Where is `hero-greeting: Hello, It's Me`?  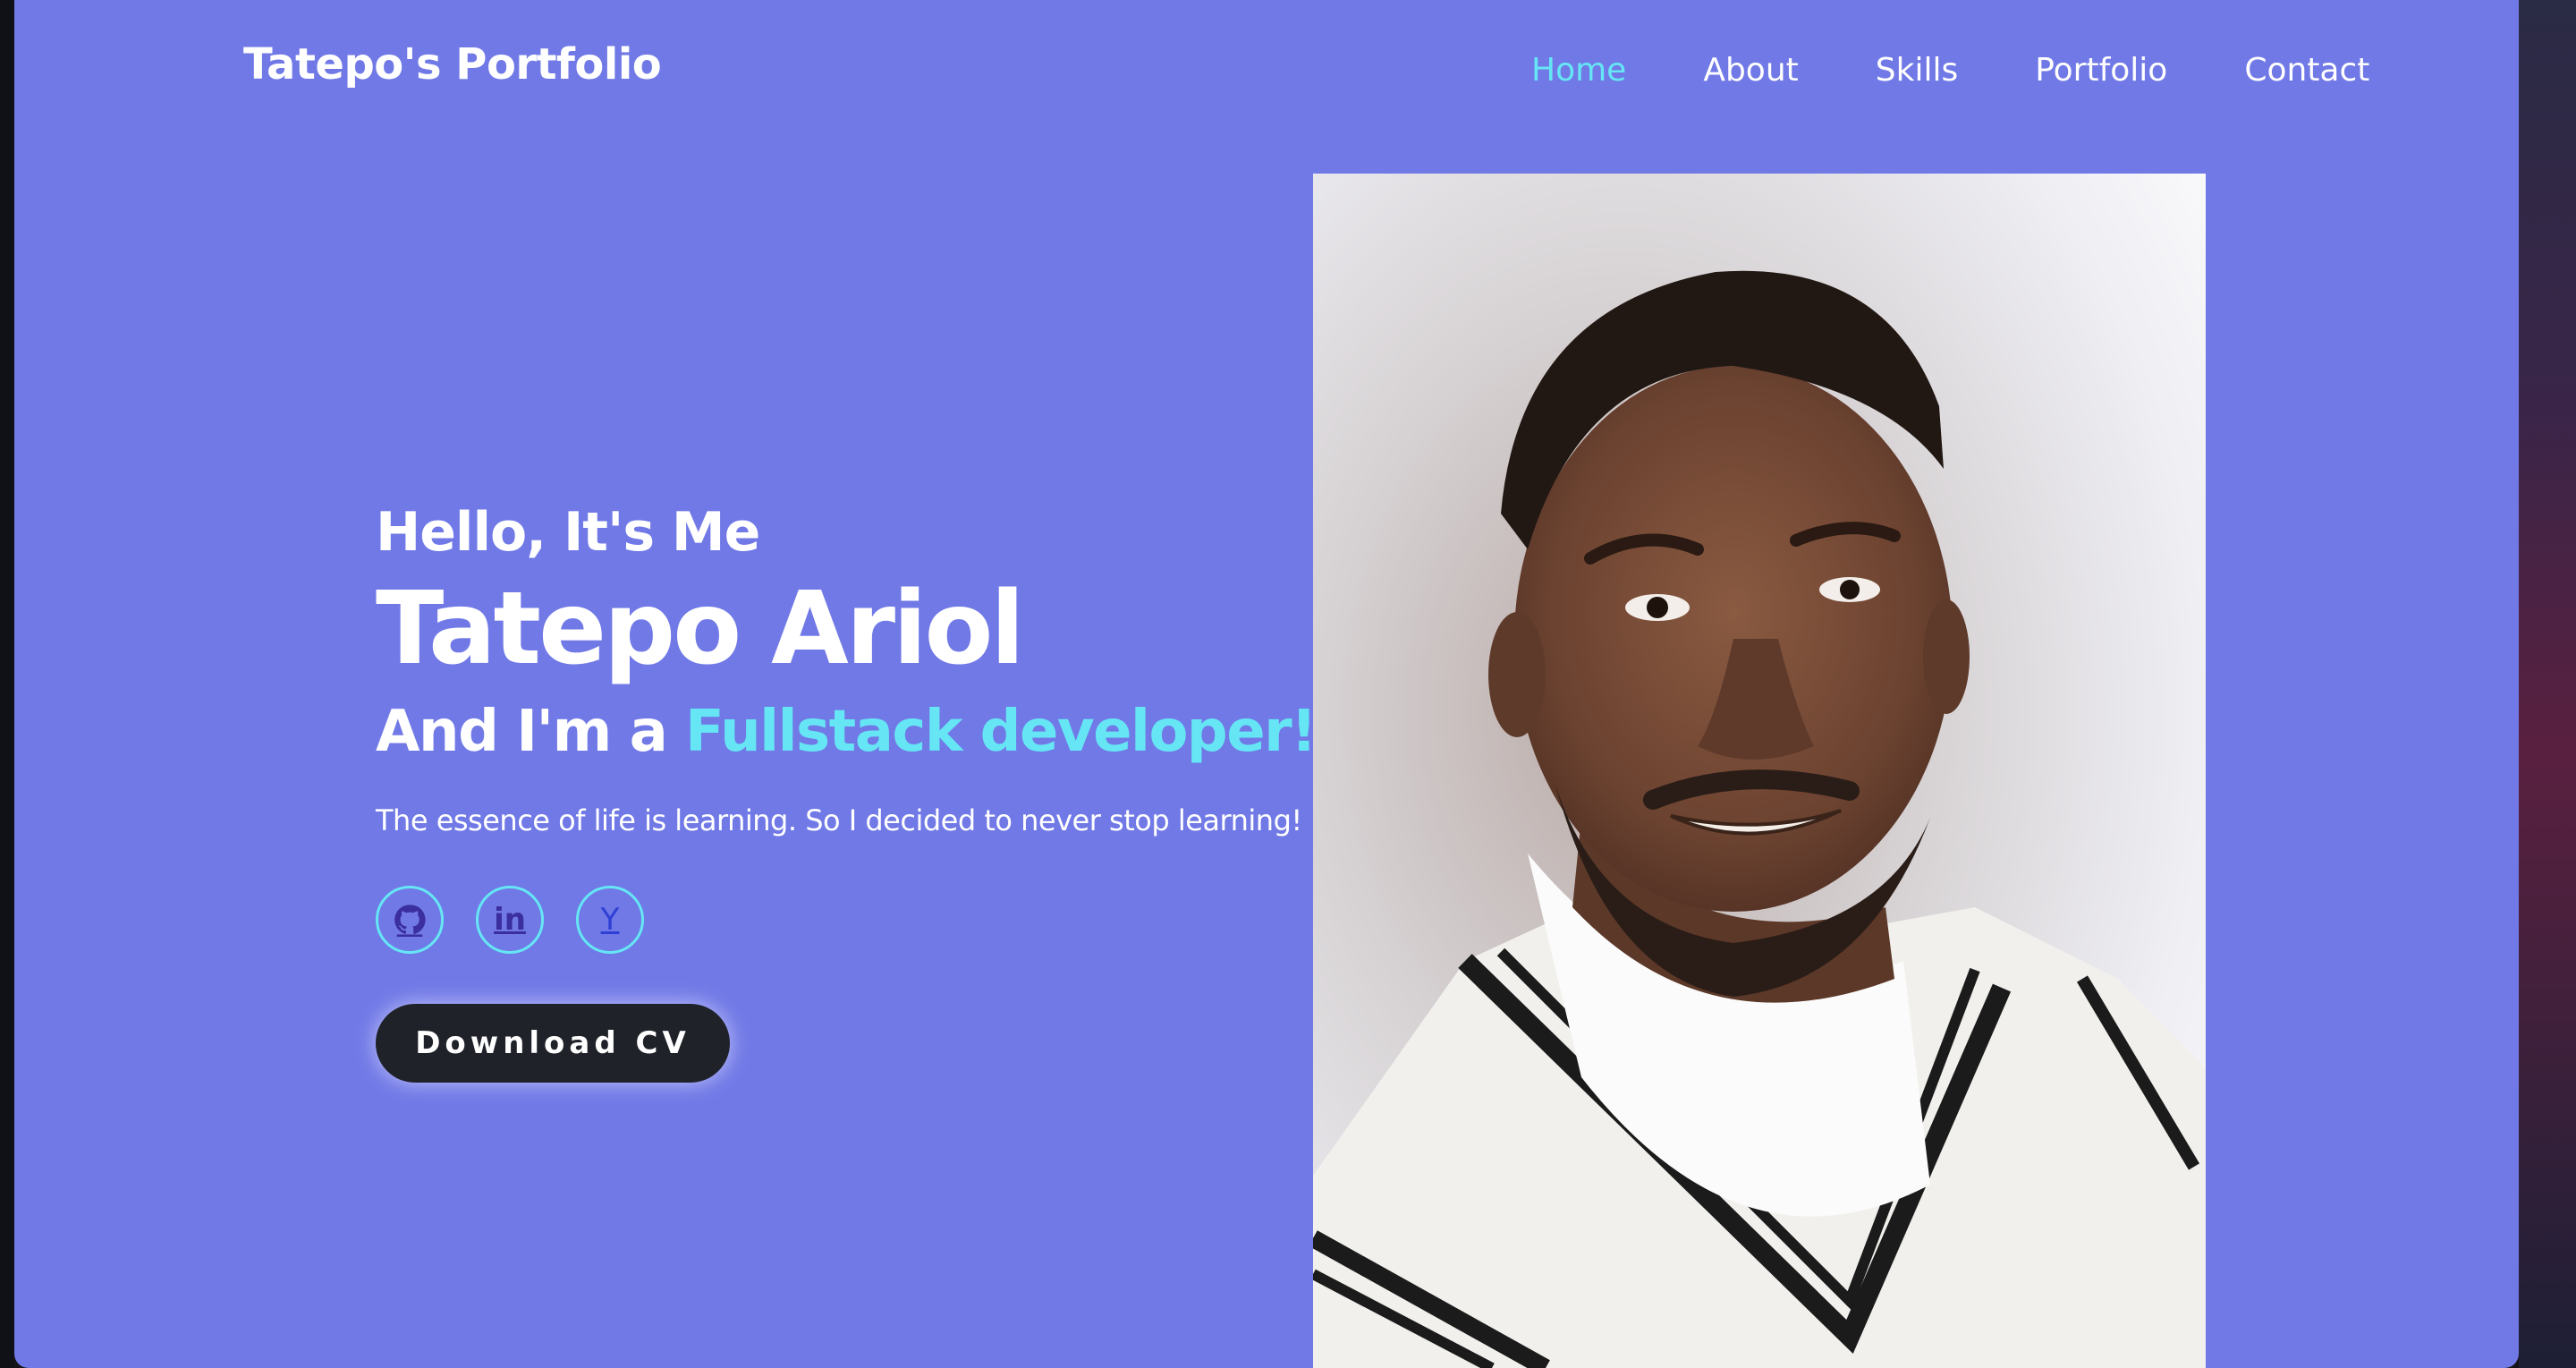
hero-greeting: Hello, It's Me is located at coordinates (568, 532).